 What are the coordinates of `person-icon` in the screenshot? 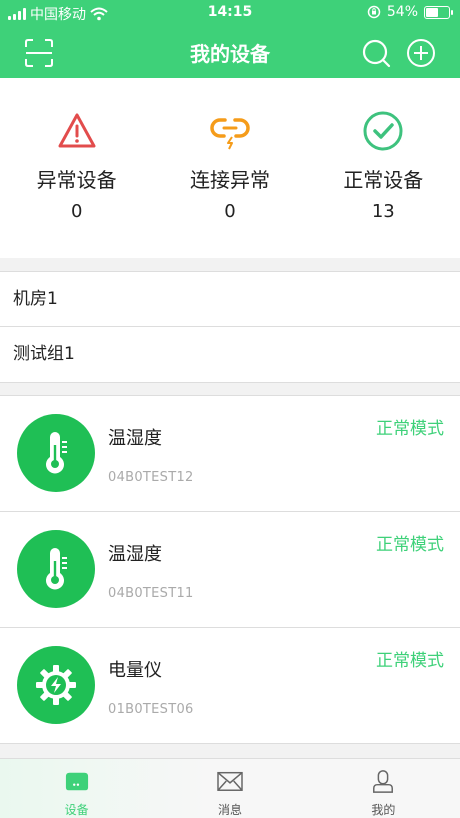 It's located at (383, 781).